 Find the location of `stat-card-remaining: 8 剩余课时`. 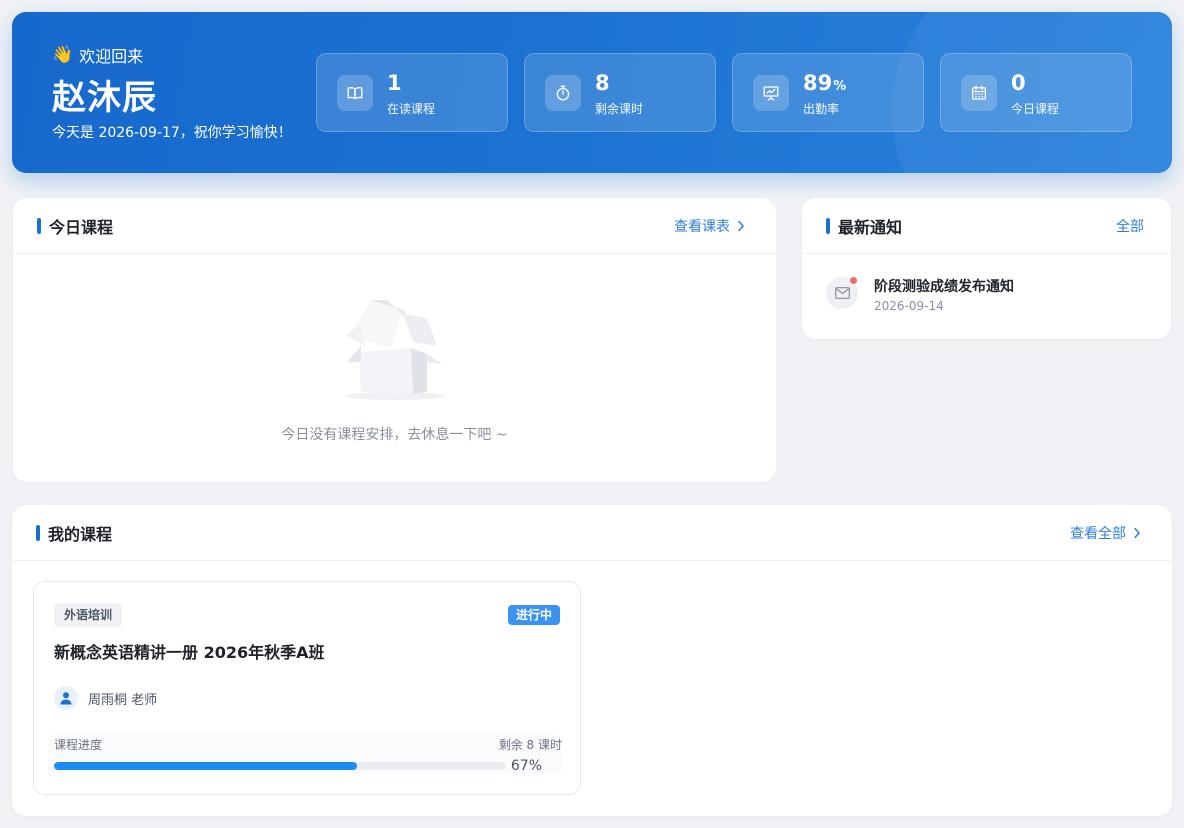

stat-card-remaining: 8 剩余课时 is located at coordinates (620, 92).